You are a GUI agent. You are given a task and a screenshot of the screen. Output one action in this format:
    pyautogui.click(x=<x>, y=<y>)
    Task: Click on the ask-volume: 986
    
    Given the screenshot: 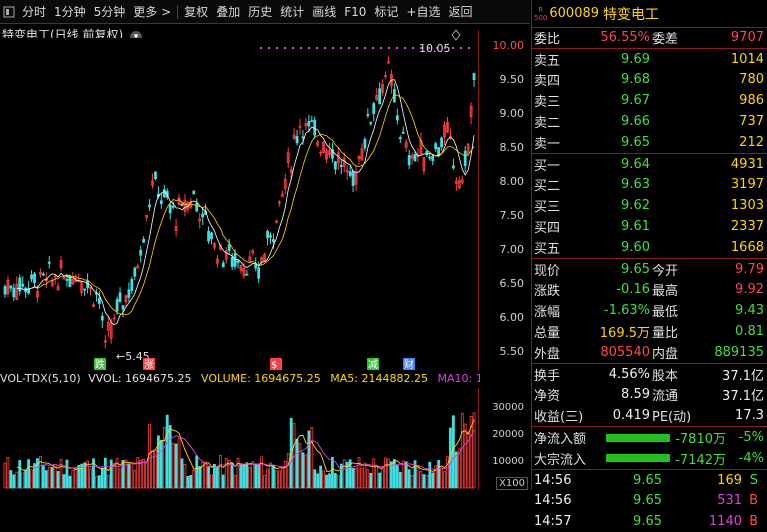 What is the action you would take?
    pyautogui.click(x=751, y=101)
    